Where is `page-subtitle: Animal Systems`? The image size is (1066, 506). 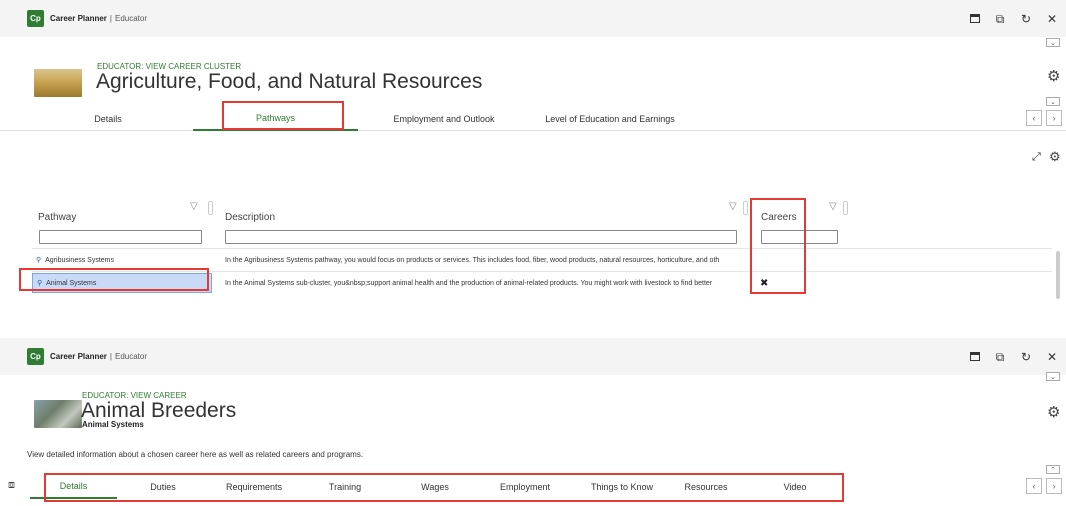 page-subtitle: Animal Systems is located at coordinates (113, 424).